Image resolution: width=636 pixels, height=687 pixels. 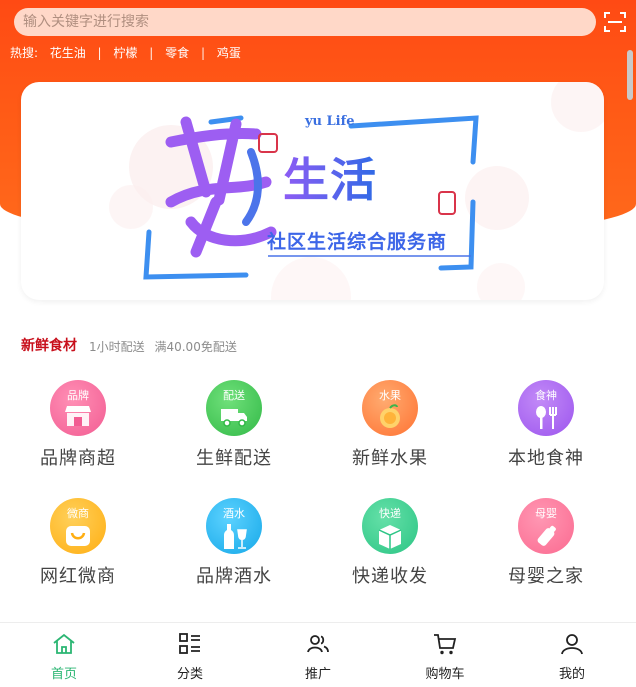 I want to click on category-tag: 配送, so click(x=234, y=395).